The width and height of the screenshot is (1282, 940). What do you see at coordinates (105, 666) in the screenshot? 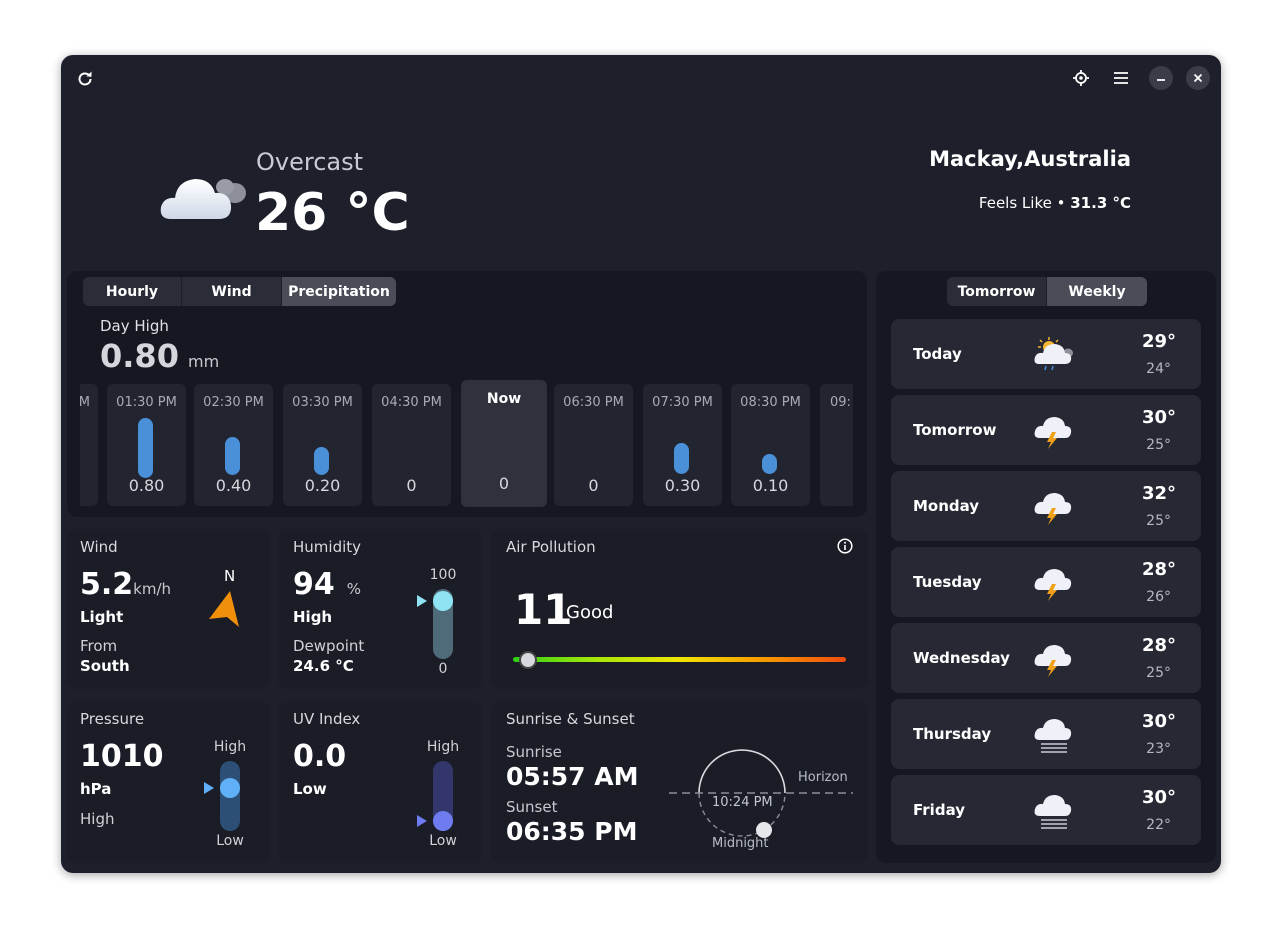
I see `wind-from-value: South` at bounding box center [105, 666].